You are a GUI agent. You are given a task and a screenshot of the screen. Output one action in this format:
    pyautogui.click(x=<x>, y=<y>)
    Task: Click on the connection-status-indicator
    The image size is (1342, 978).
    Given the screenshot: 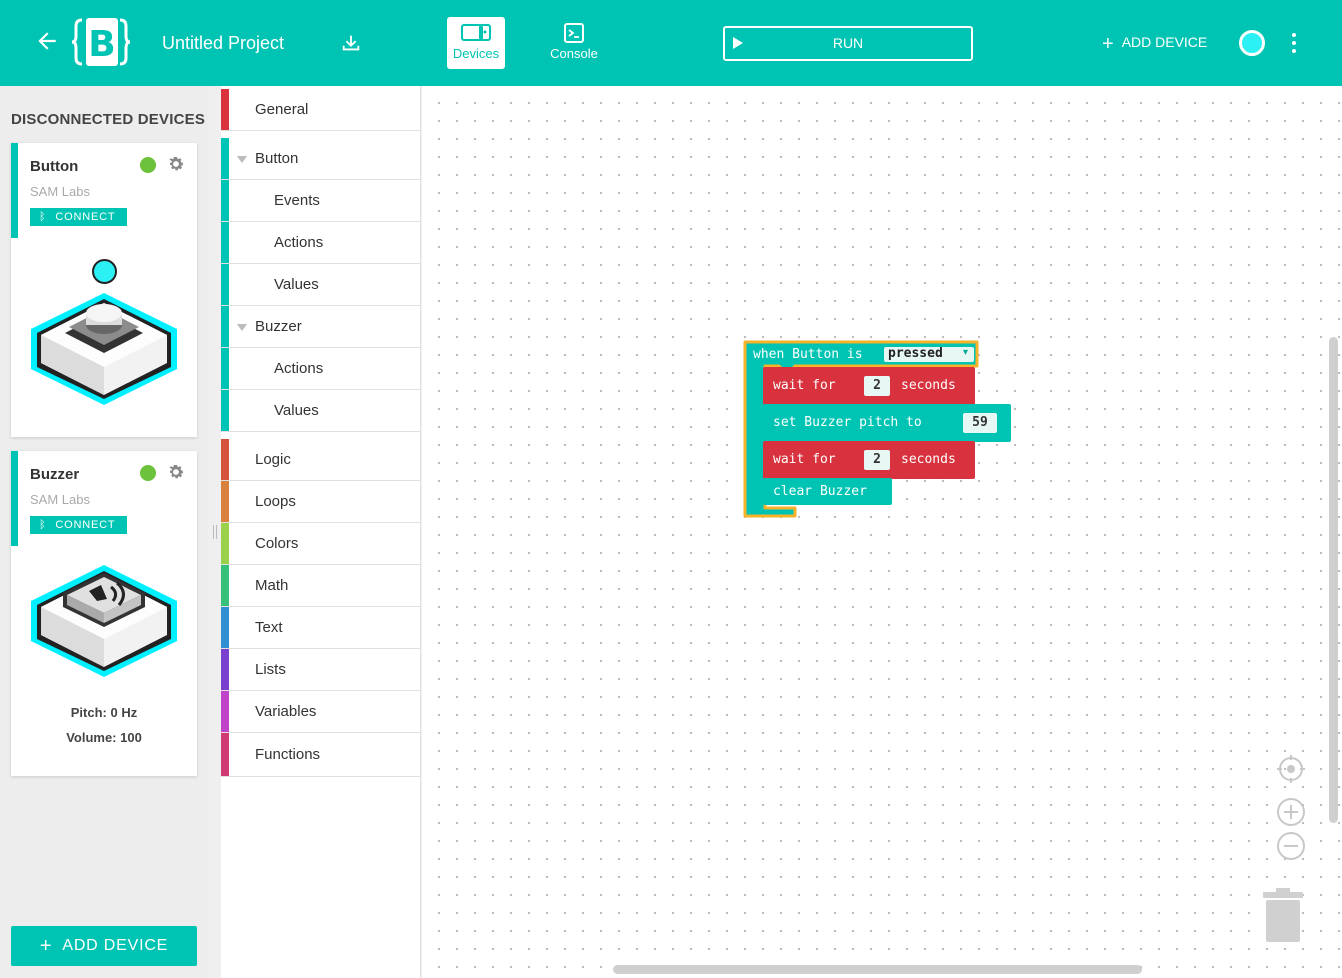 What is the action you would take?
    pyautogui.click(x=1252, y=43)
    